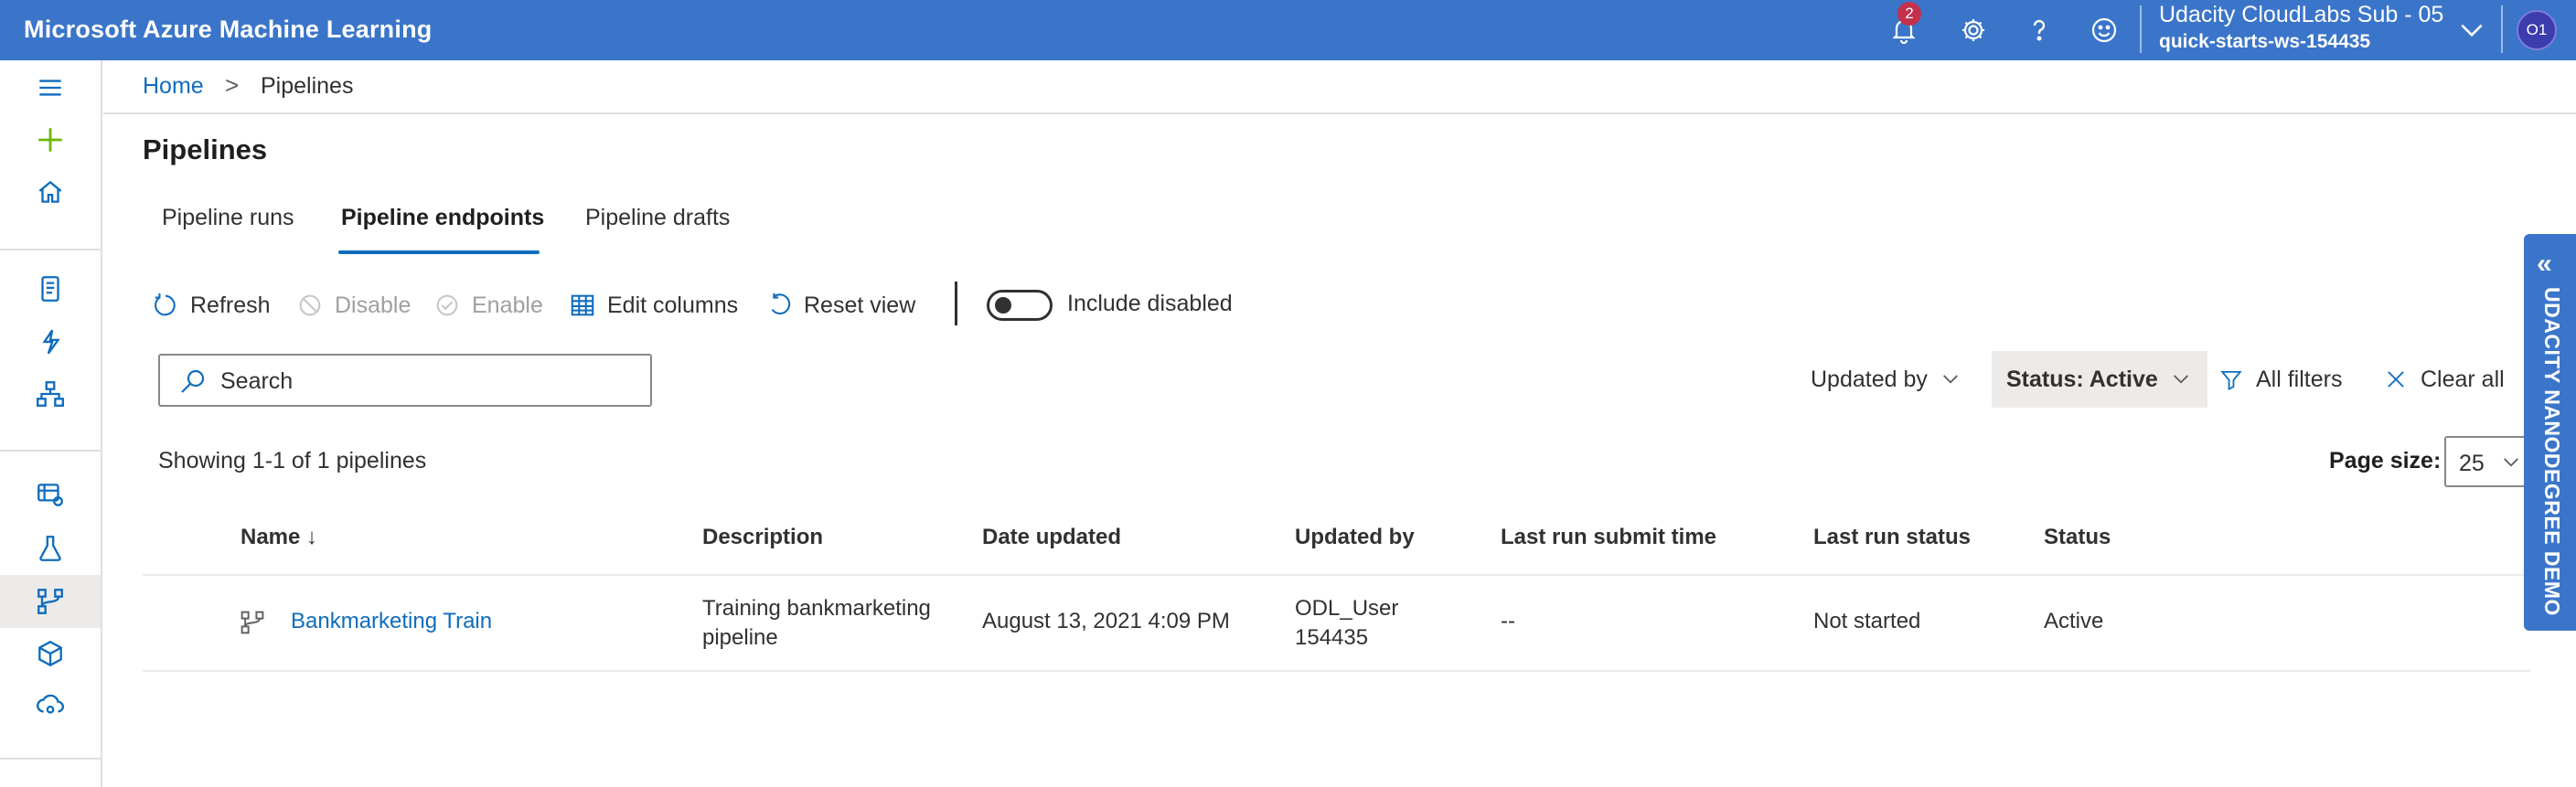 The image size is (2576, 787). Describe the element at coordinates (2231, 380) in the screenshot. I see `filter-icon` at that location.